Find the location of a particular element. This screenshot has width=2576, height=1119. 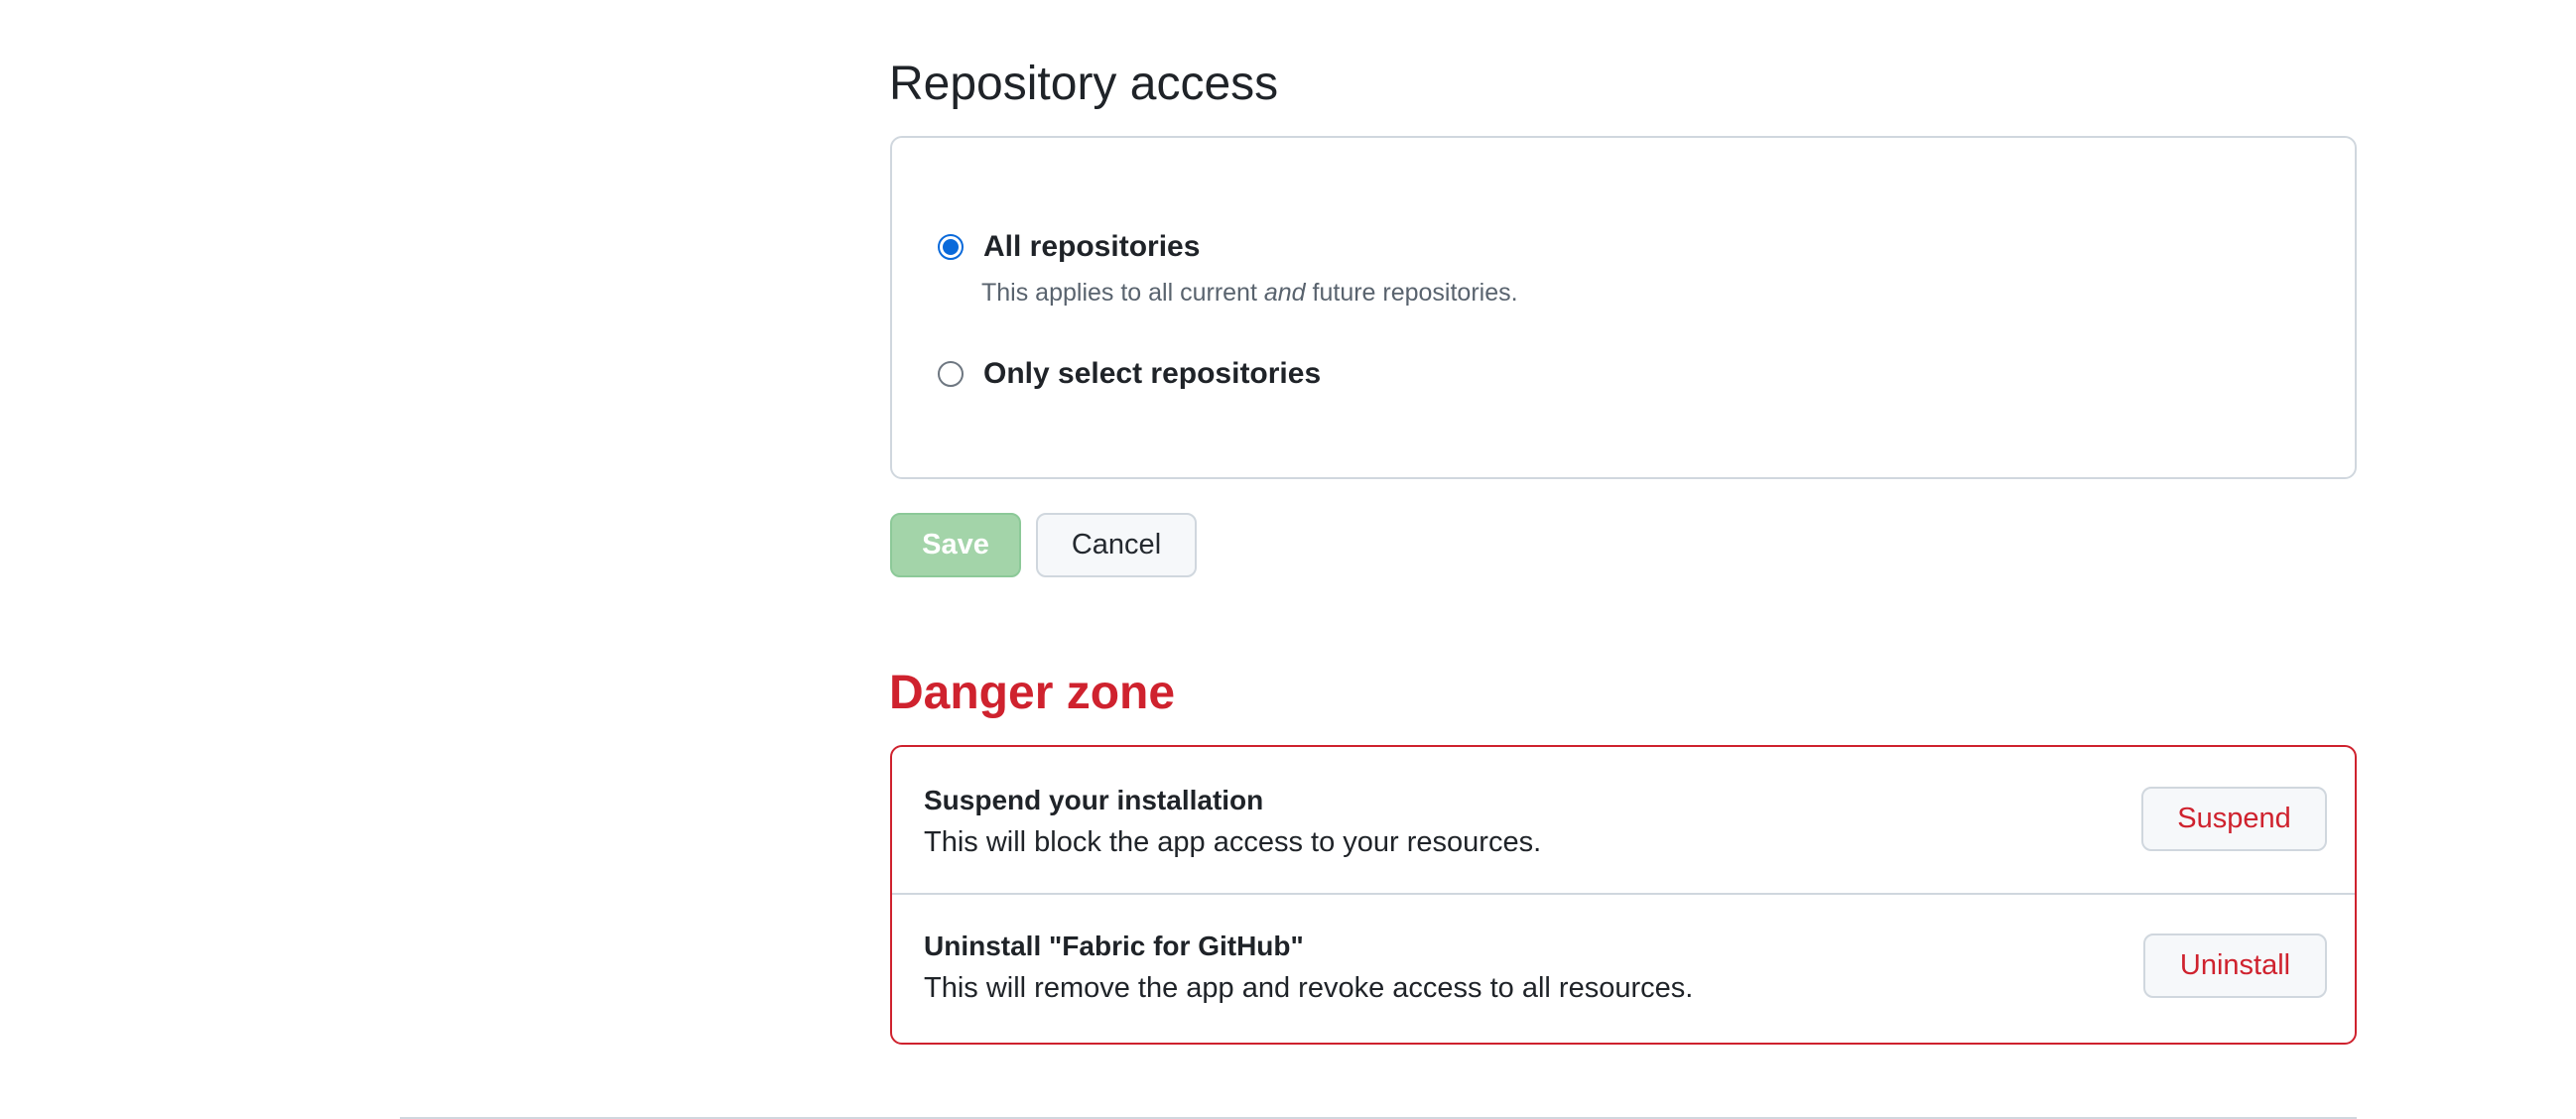

uninstall-title: Uninstall "Fabric for GitHub" is located at coordinates (1114, 946).